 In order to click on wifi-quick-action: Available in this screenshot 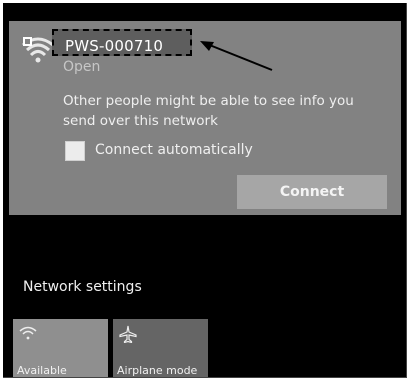, I will do `click(60, 348)`.